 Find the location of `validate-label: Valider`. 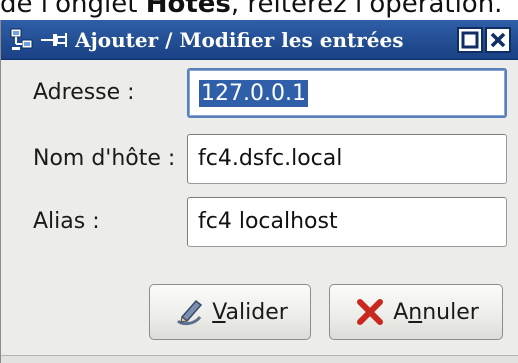

validate-label: Valider is located at coordinates (250, 312).